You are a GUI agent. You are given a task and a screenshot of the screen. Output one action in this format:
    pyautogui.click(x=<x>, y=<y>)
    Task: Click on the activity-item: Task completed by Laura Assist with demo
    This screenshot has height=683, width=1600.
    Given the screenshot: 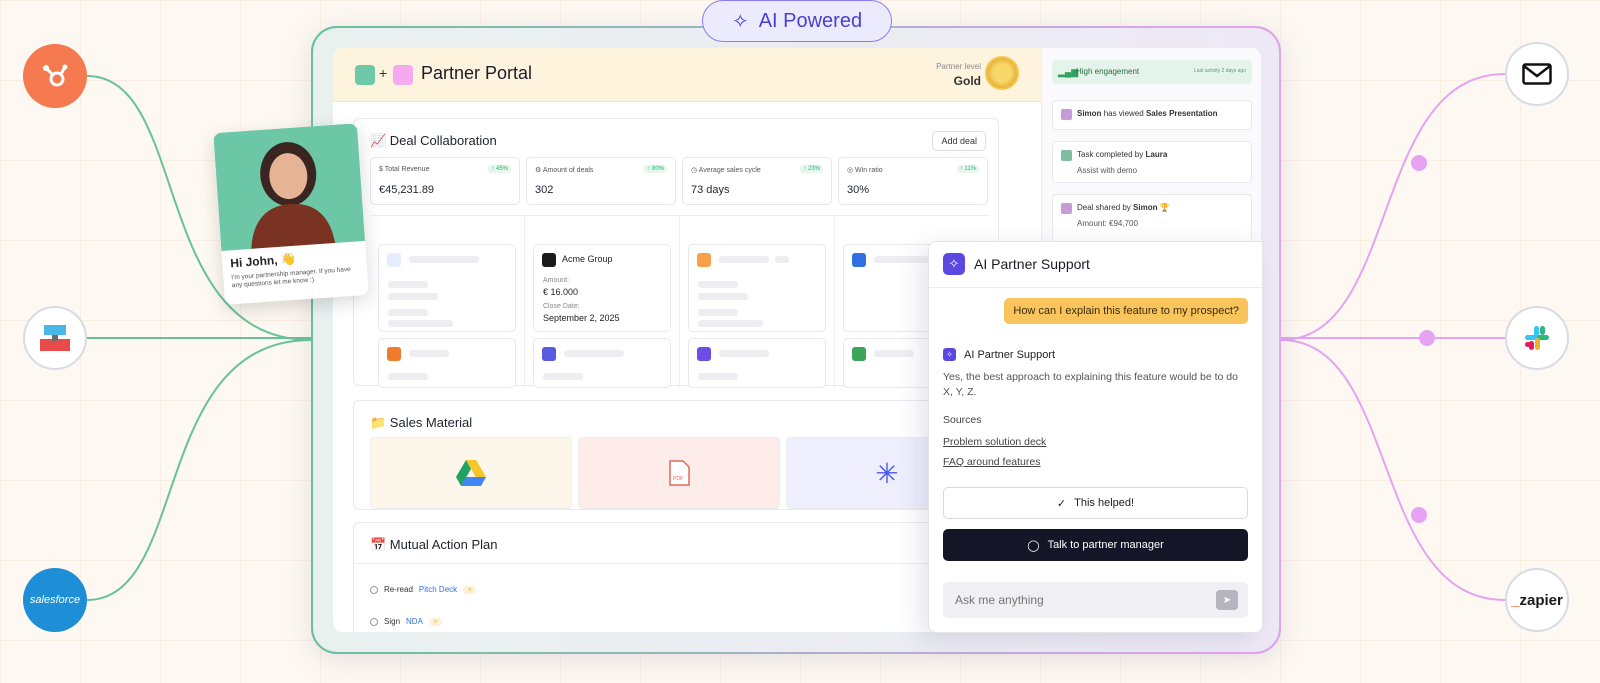 What is the action you would take?
    pyautogui.click(x=1152, y=162)
    